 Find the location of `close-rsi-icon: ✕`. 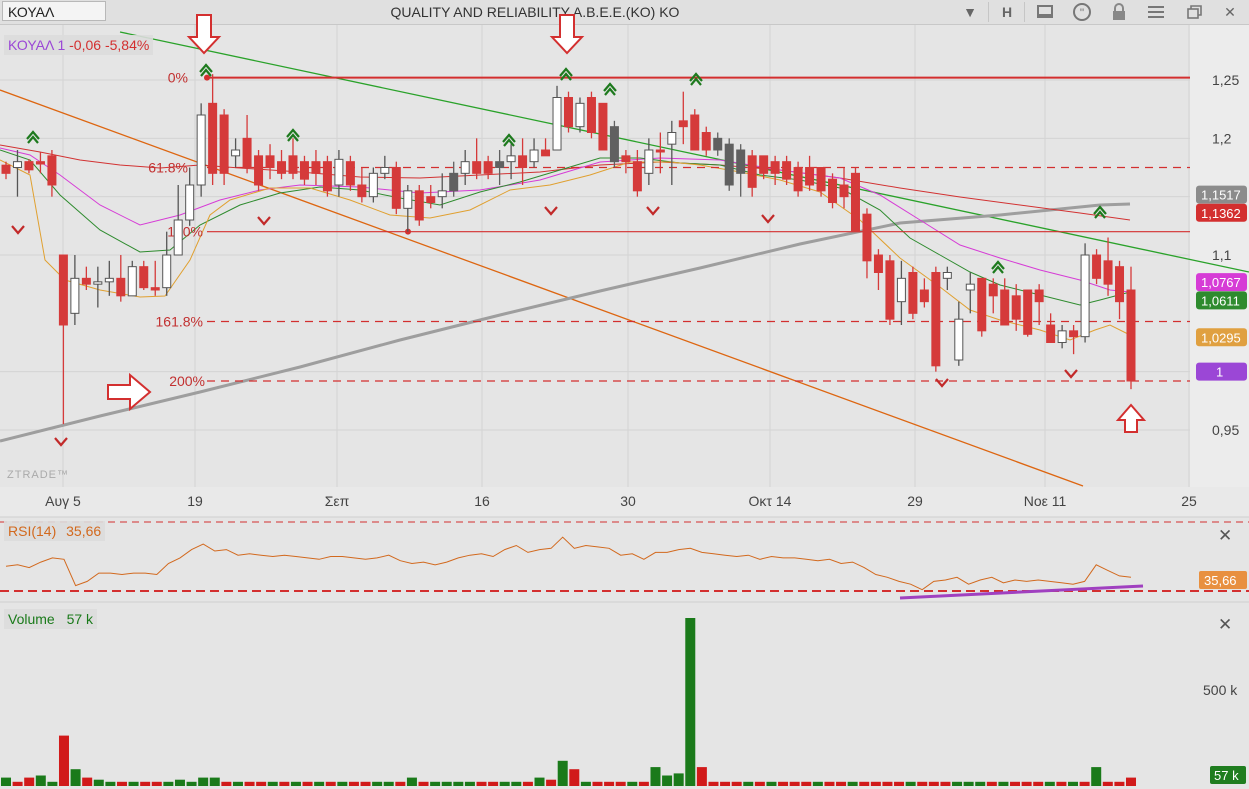

close-rsi-icon: ✕ is located at coordinates (1225, 536).